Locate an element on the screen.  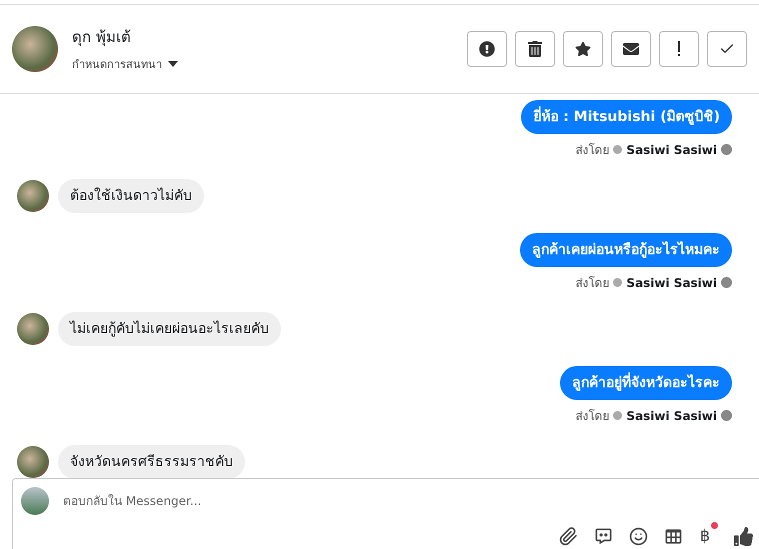
message-bubble: ลูกค้าอยู่ที่จังหวัดอะไรคะ is located at coordinates (646, 383).